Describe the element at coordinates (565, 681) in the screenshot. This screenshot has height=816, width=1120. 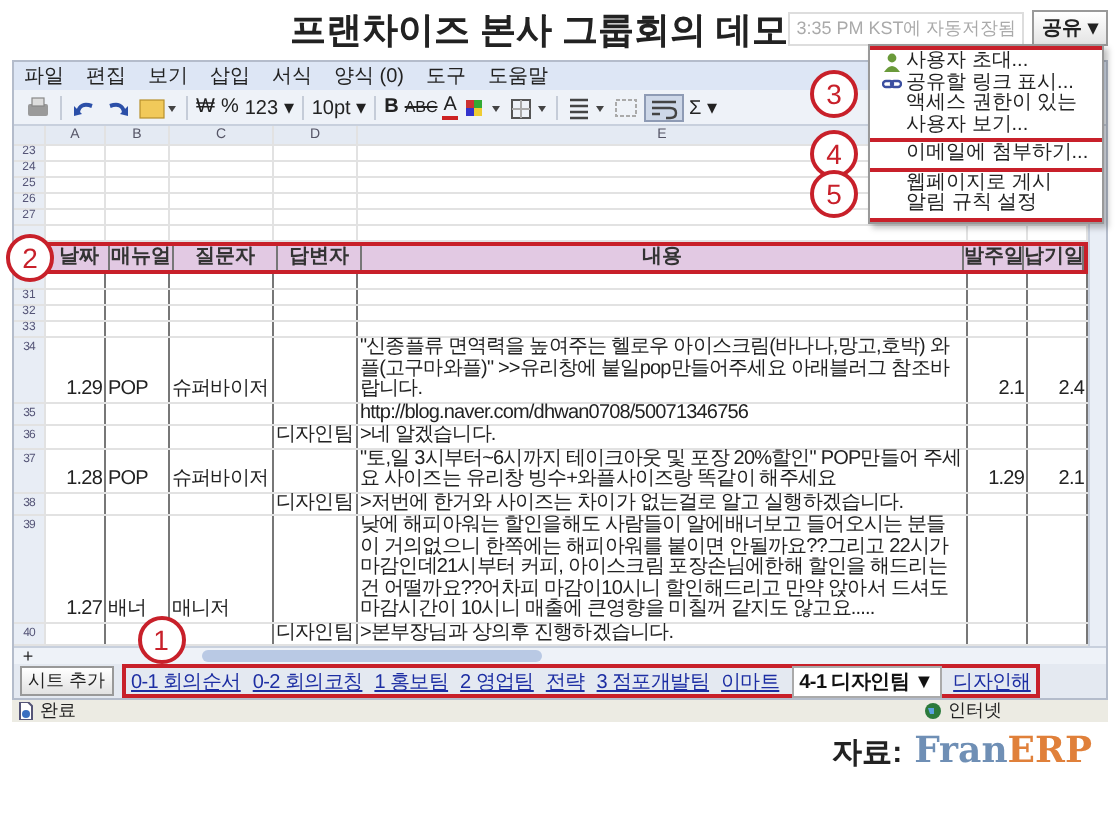
I see `sheet-tab: 전략` at that location.